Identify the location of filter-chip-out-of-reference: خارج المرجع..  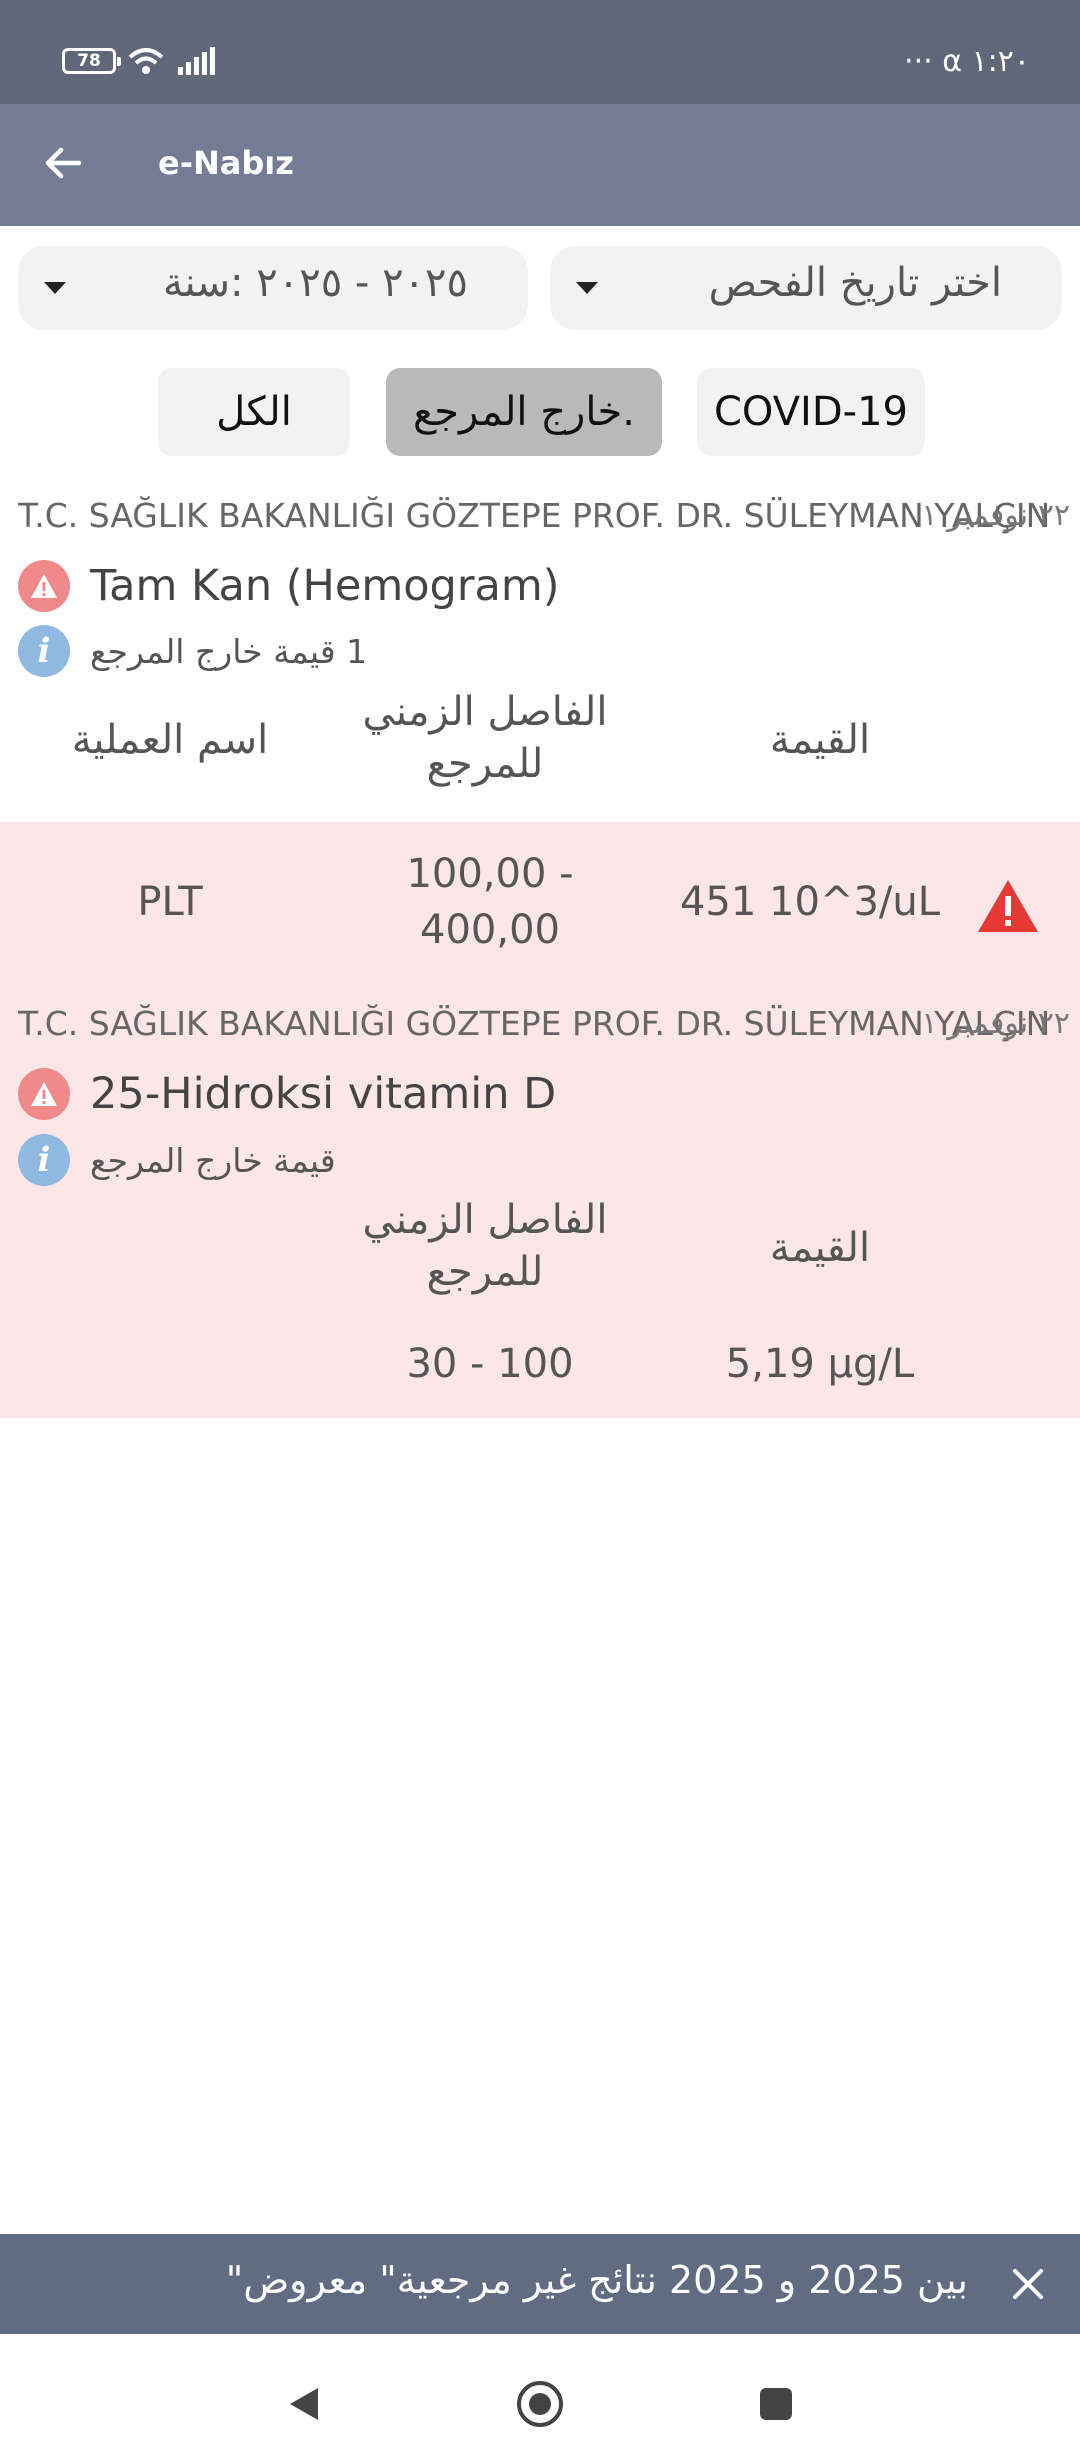
(524, 412).